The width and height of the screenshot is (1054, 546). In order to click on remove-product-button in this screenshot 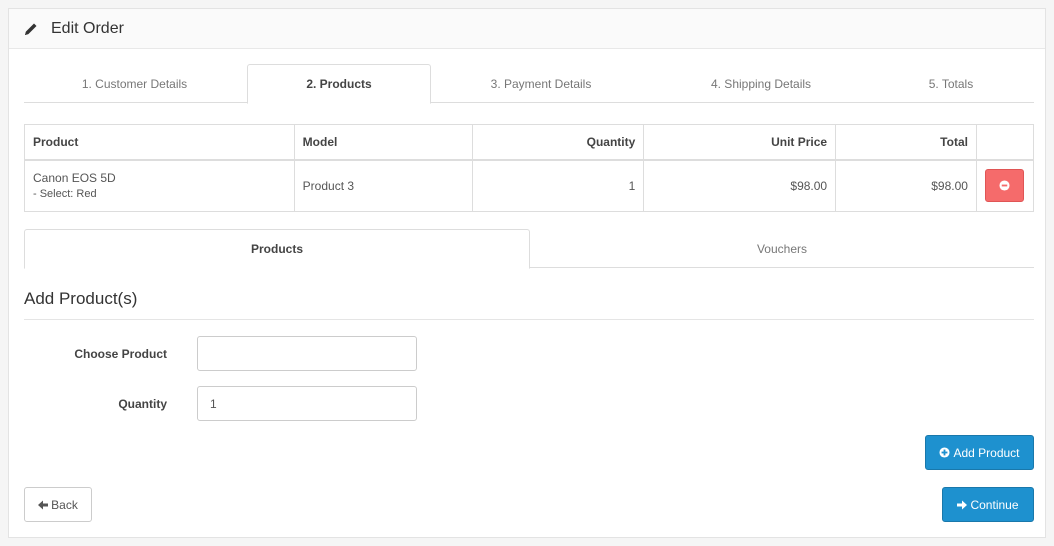, I will do `click(1005, 186)`.